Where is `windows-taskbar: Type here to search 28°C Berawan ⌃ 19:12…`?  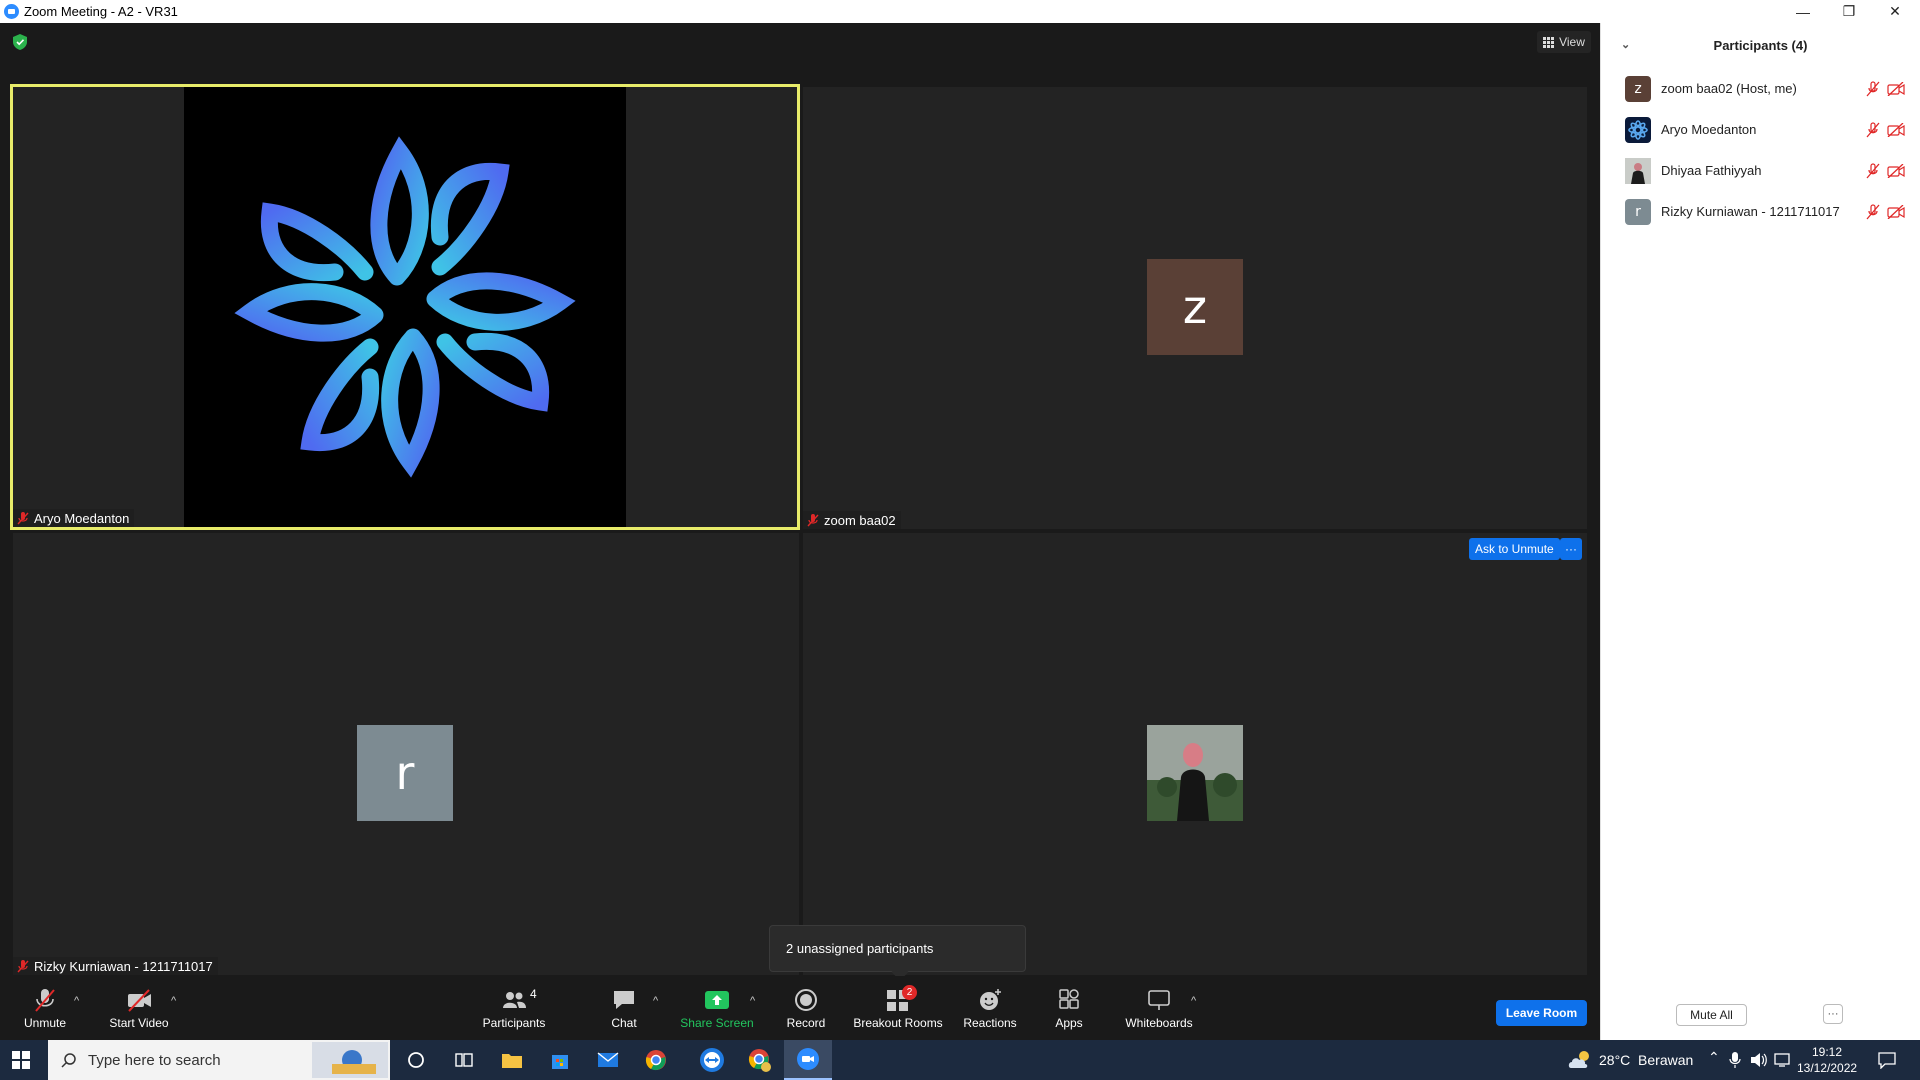 windows-taskbar: Type here to search 28°C Berawan ⌃ 19:12… is located at coordinates (960, 1060).